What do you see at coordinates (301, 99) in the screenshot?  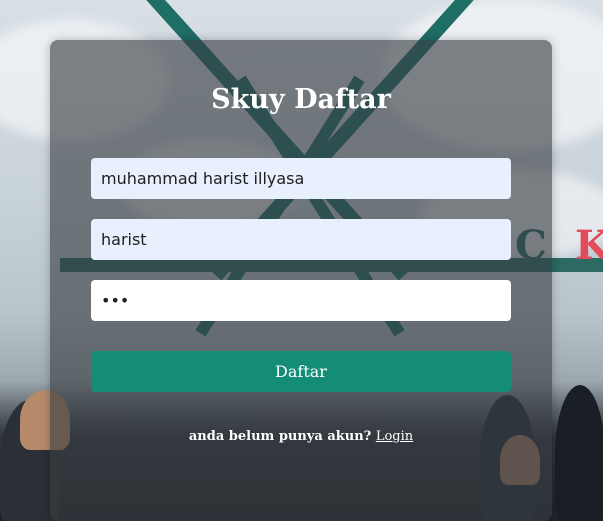 I see `form-title: Skuy Daftar` at bounding box center [301, 99].